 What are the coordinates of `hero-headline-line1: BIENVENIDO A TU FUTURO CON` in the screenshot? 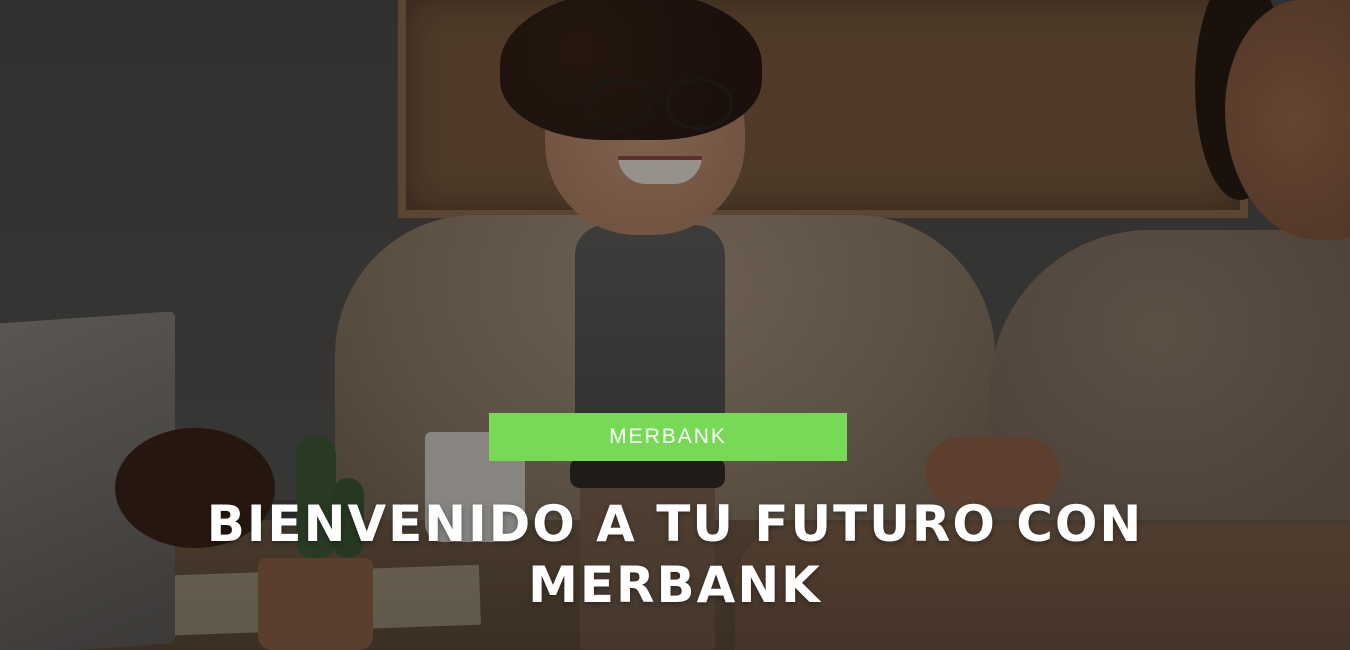 It's located at (675, 524).